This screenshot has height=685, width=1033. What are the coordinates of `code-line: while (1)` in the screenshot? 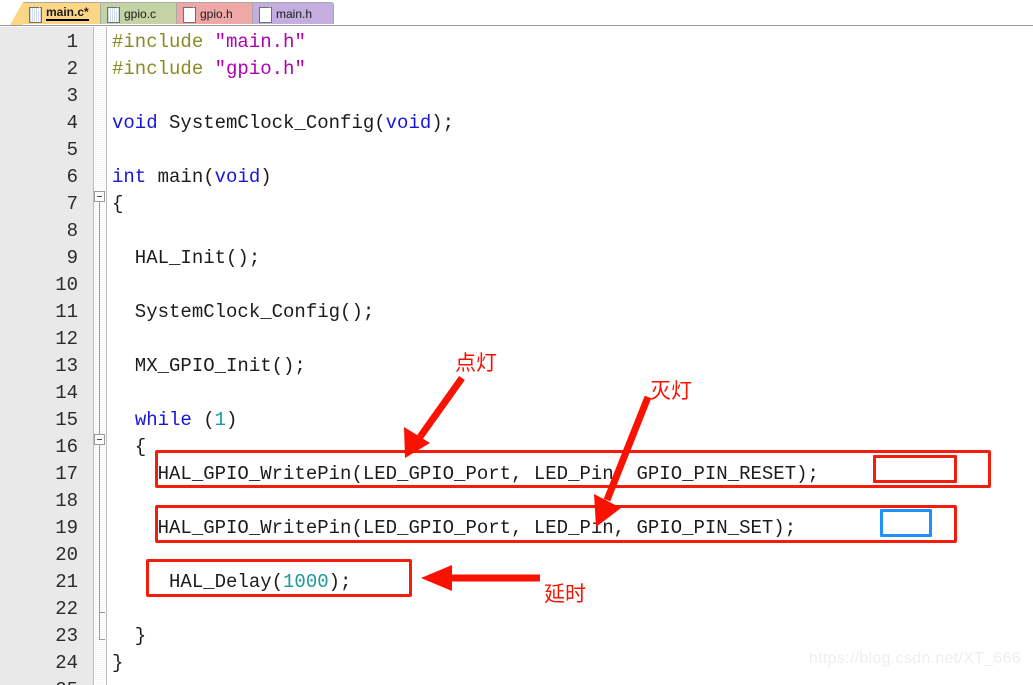 It's located at (175, 420).